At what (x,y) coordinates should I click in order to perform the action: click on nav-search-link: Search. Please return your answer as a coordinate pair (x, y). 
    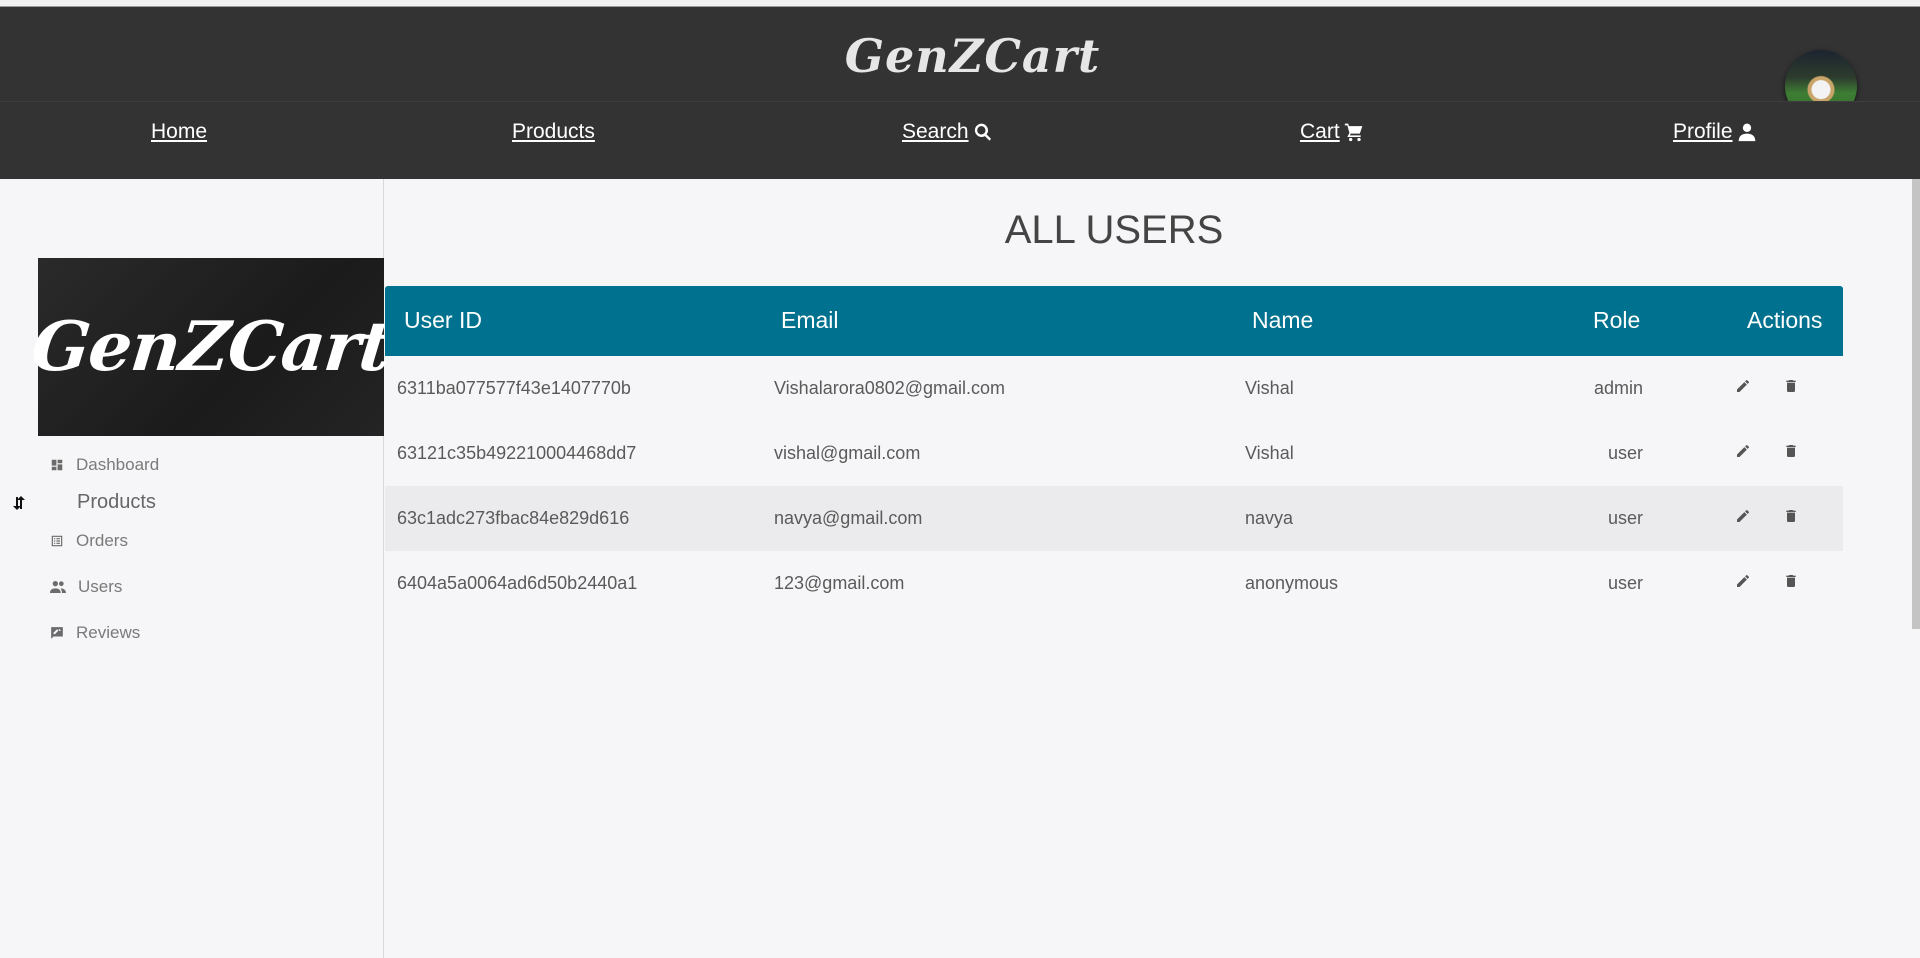
    Looking at the image, I should click on (947, 132).